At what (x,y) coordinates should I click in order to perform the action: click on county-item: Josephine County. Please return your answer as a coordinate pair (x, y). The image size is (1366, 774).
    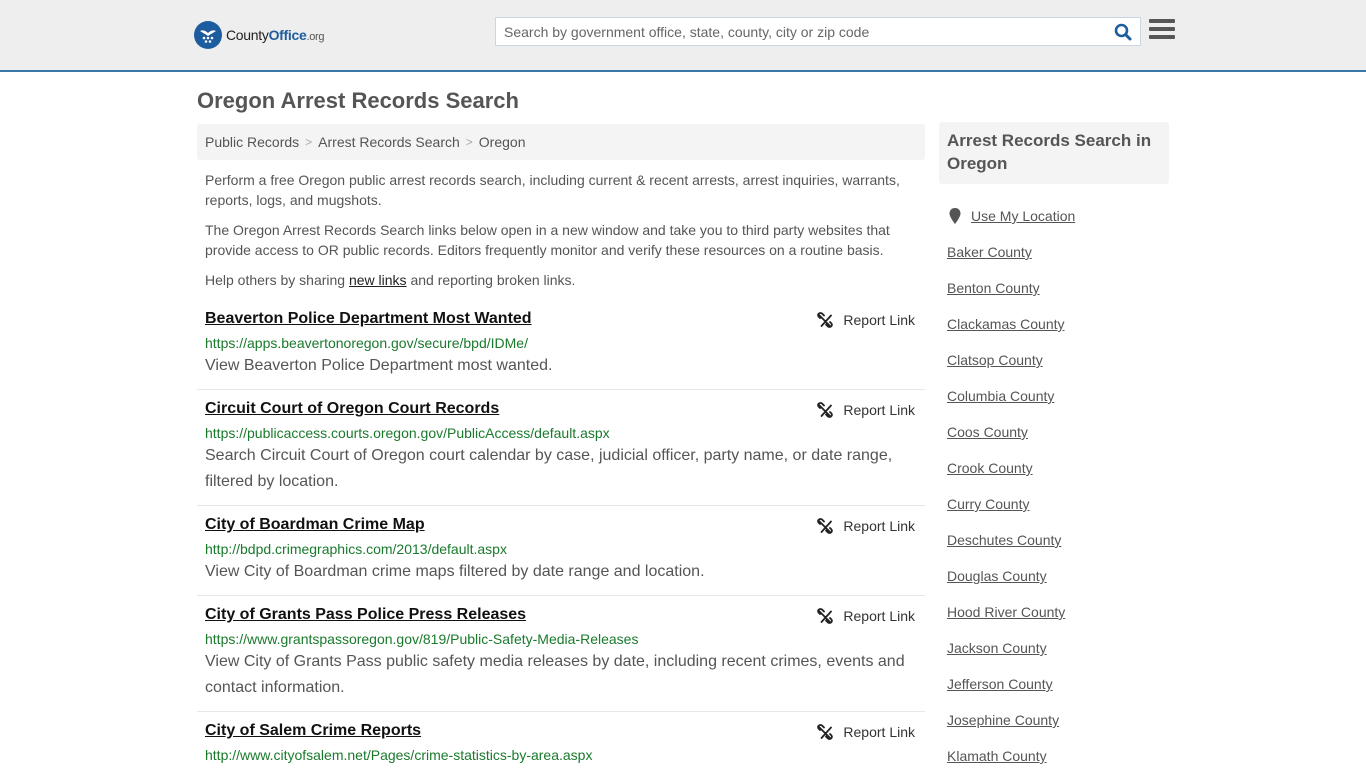
    Looking at the image, I should click on (1058, 720).